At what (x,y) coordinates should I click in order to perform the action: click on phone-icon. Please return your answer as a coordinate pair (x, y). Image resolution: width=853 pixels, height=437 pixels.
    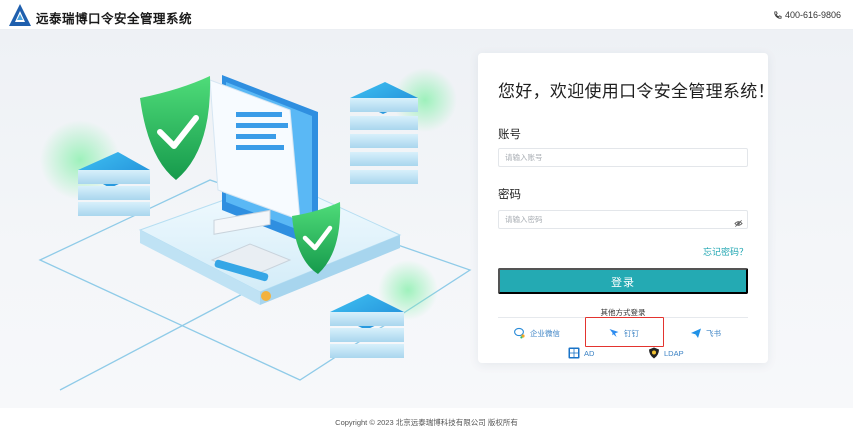
    Looking at the image, I should click on (778, 14).